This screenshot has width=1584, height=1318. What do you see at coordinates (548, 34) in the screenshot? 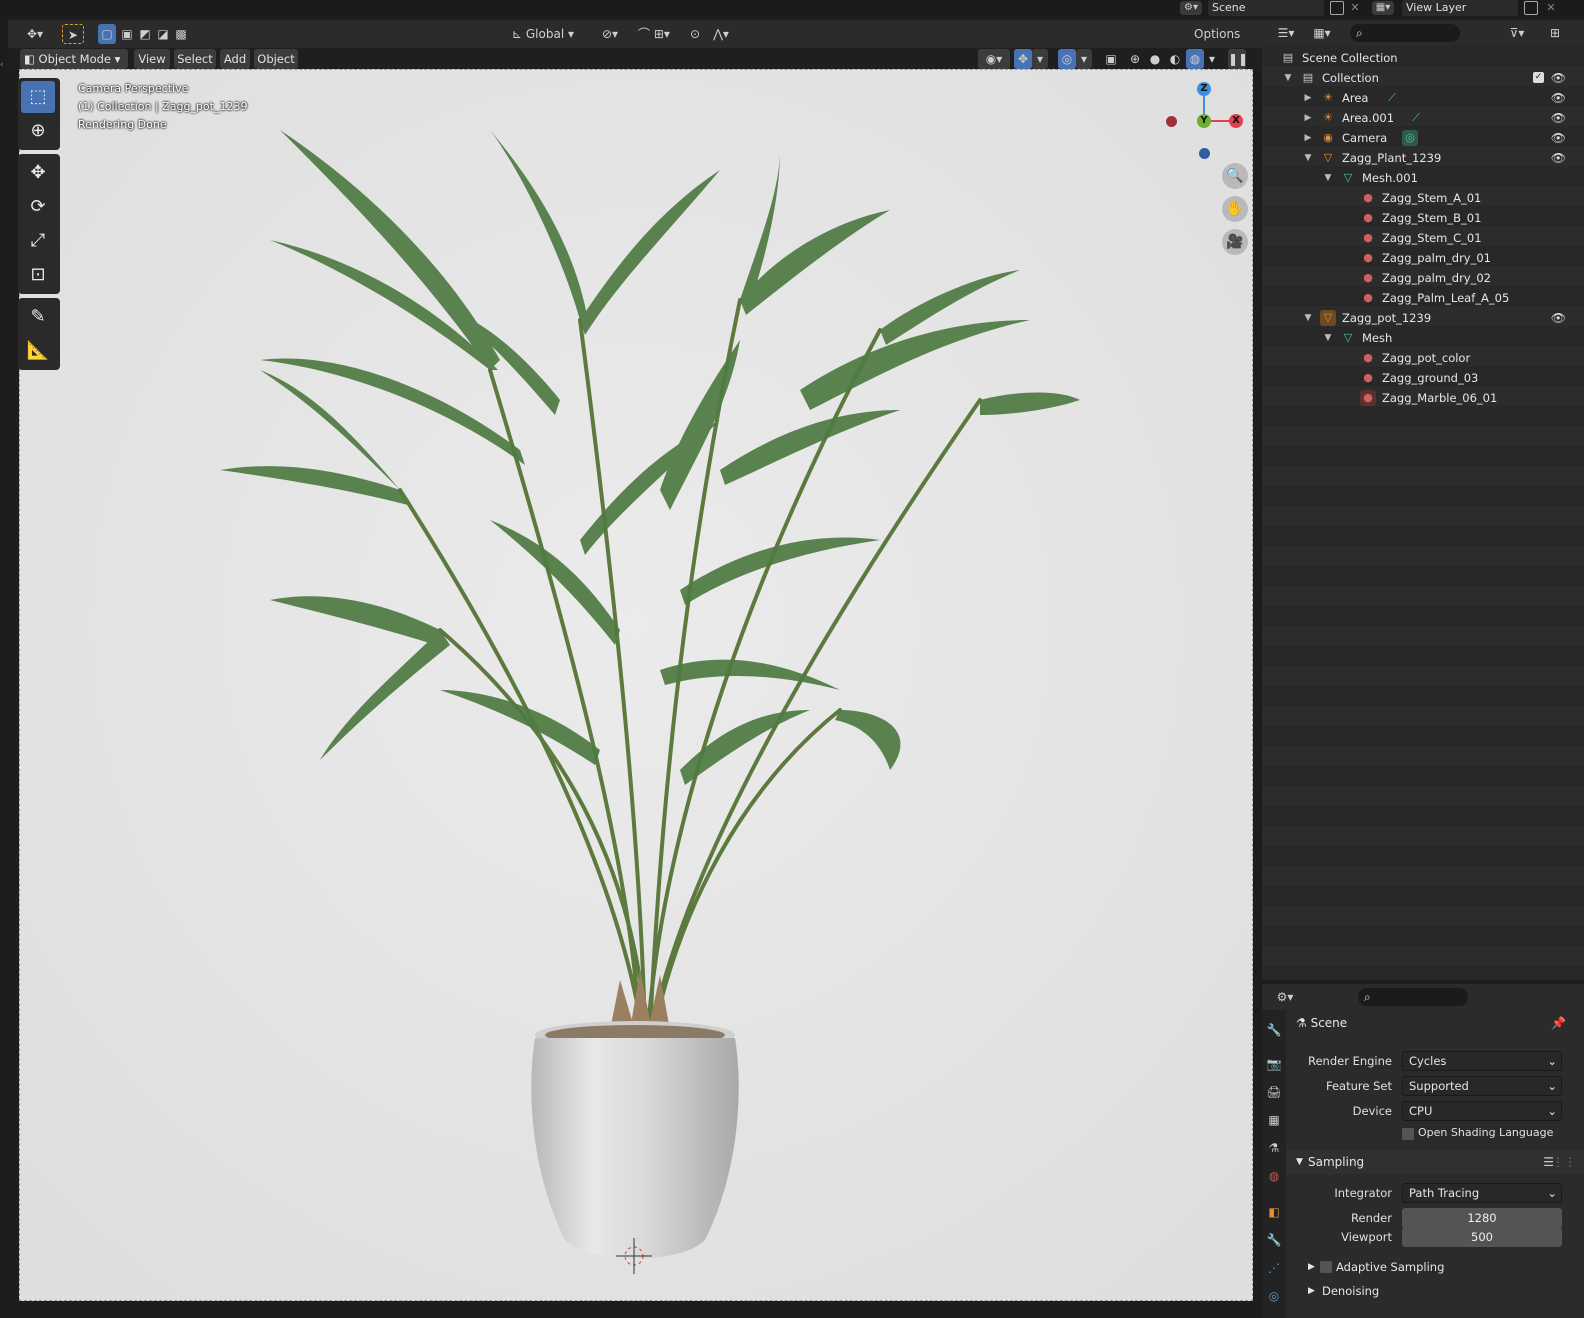
I see `transform-orientation-dropdown: ⊾ Global ▾` at bounding box center [548, 34].